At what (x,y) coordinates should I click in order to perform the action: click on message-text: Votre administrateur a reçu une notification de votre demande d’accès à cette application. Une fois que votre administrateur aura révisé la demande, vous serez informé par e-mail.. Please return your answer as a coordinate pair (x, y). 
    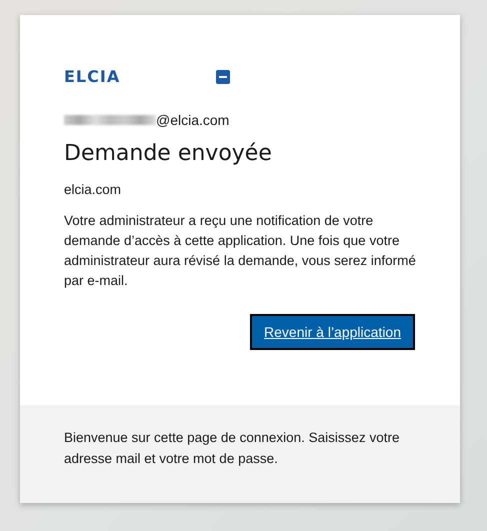
    Looking at the image, I should click on (240, 251).